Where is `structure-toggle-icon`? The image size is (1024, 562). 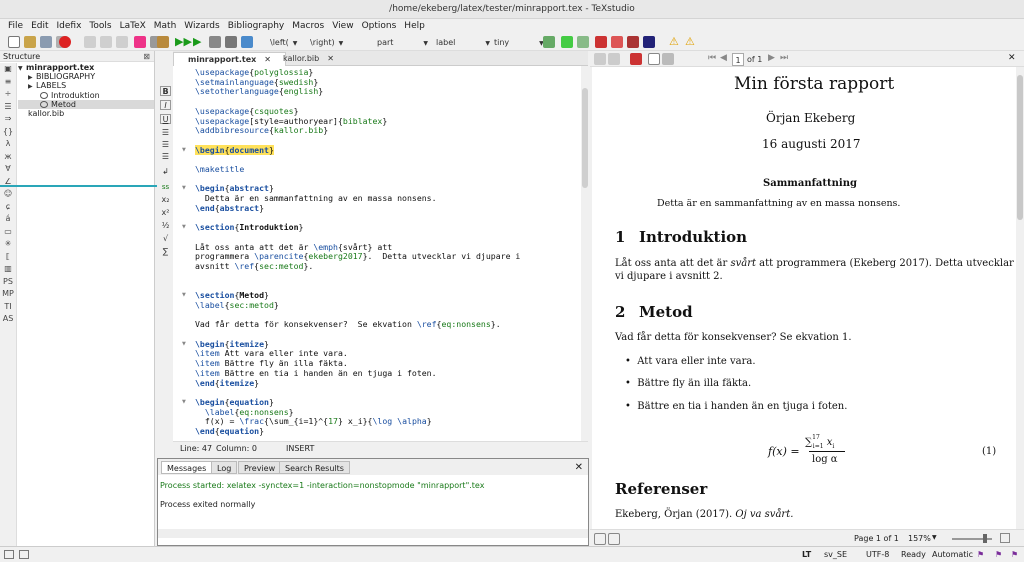
structure-toggle-icon is located at coordinates (9, 554).